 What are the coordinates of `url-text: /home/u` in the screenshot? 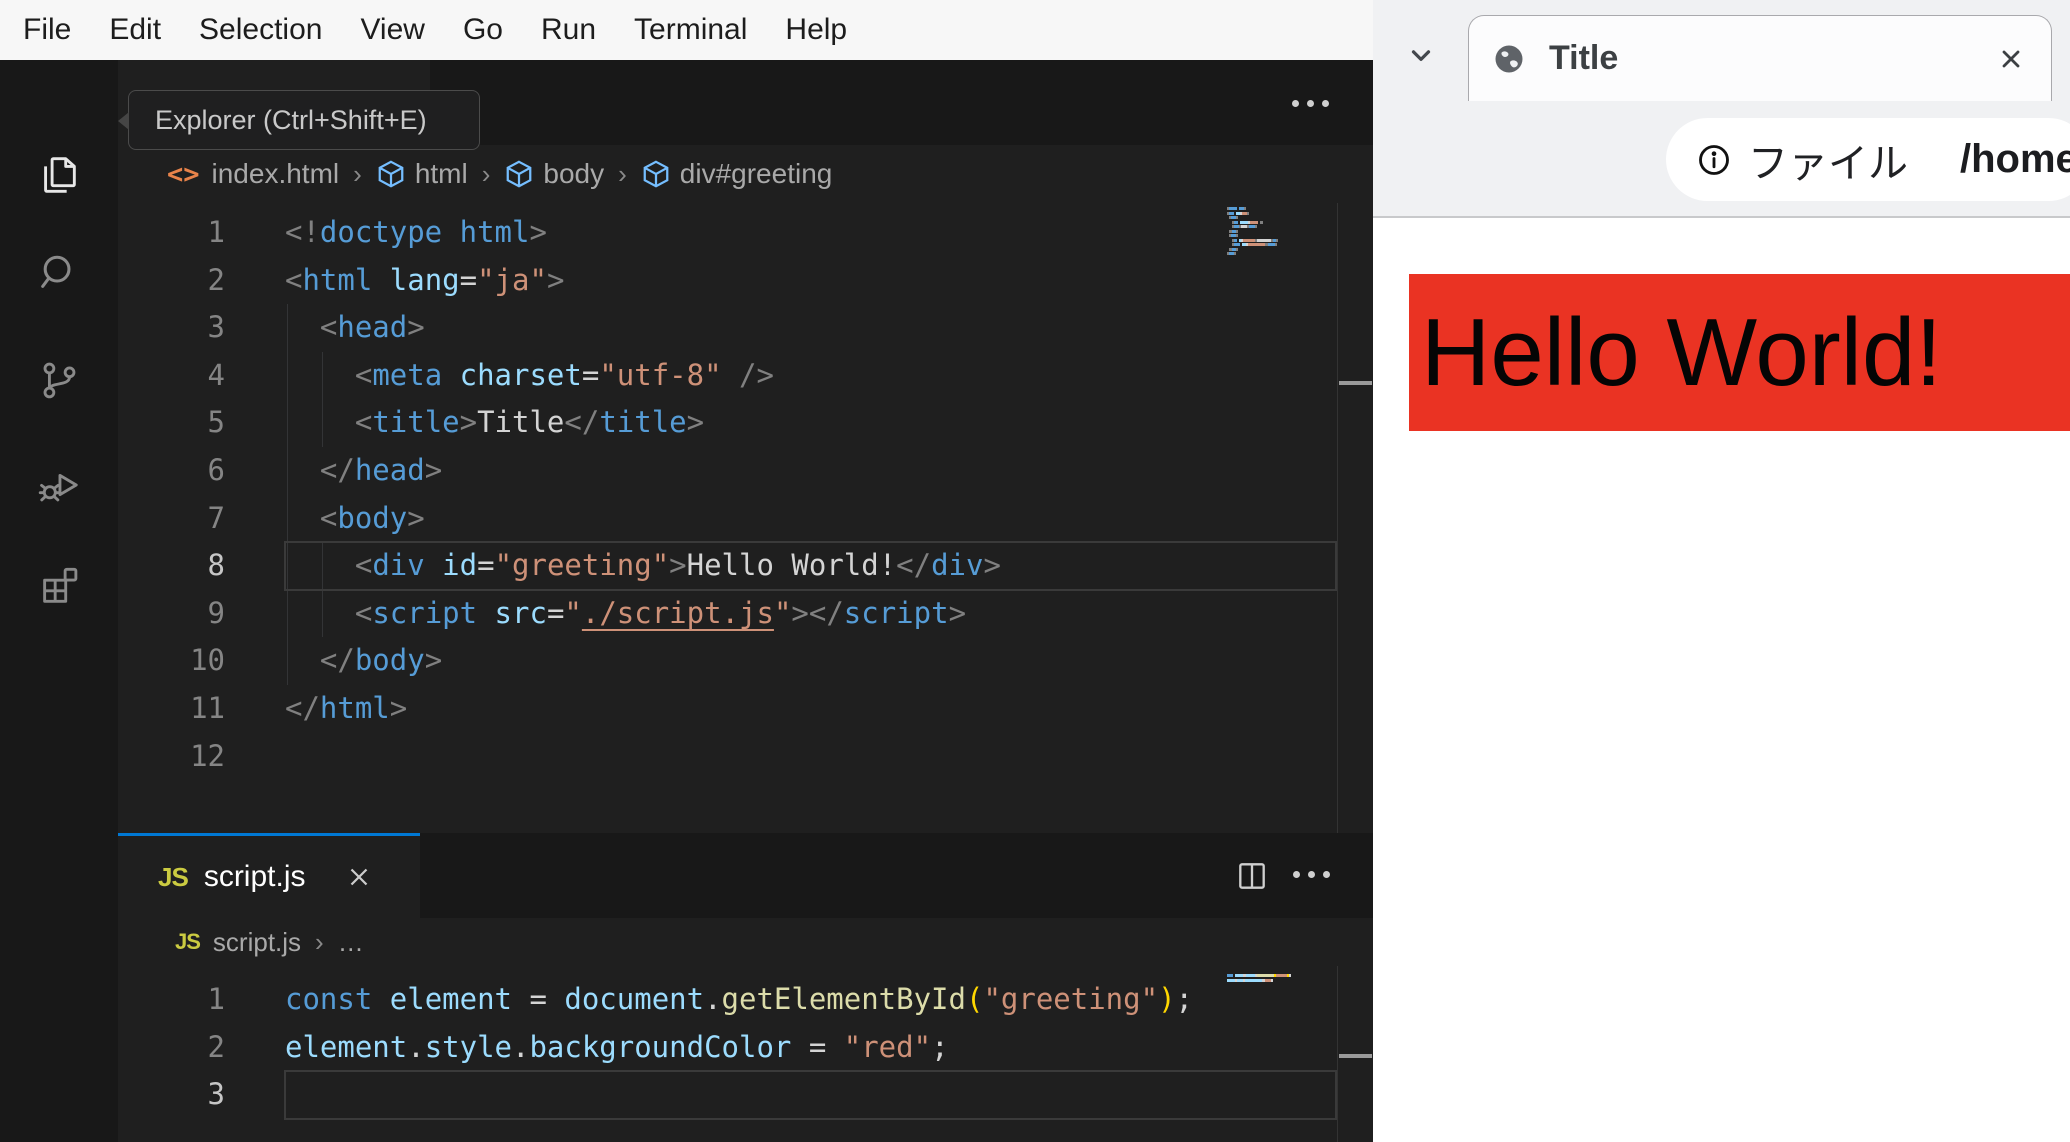 It's located at (2015, 159).